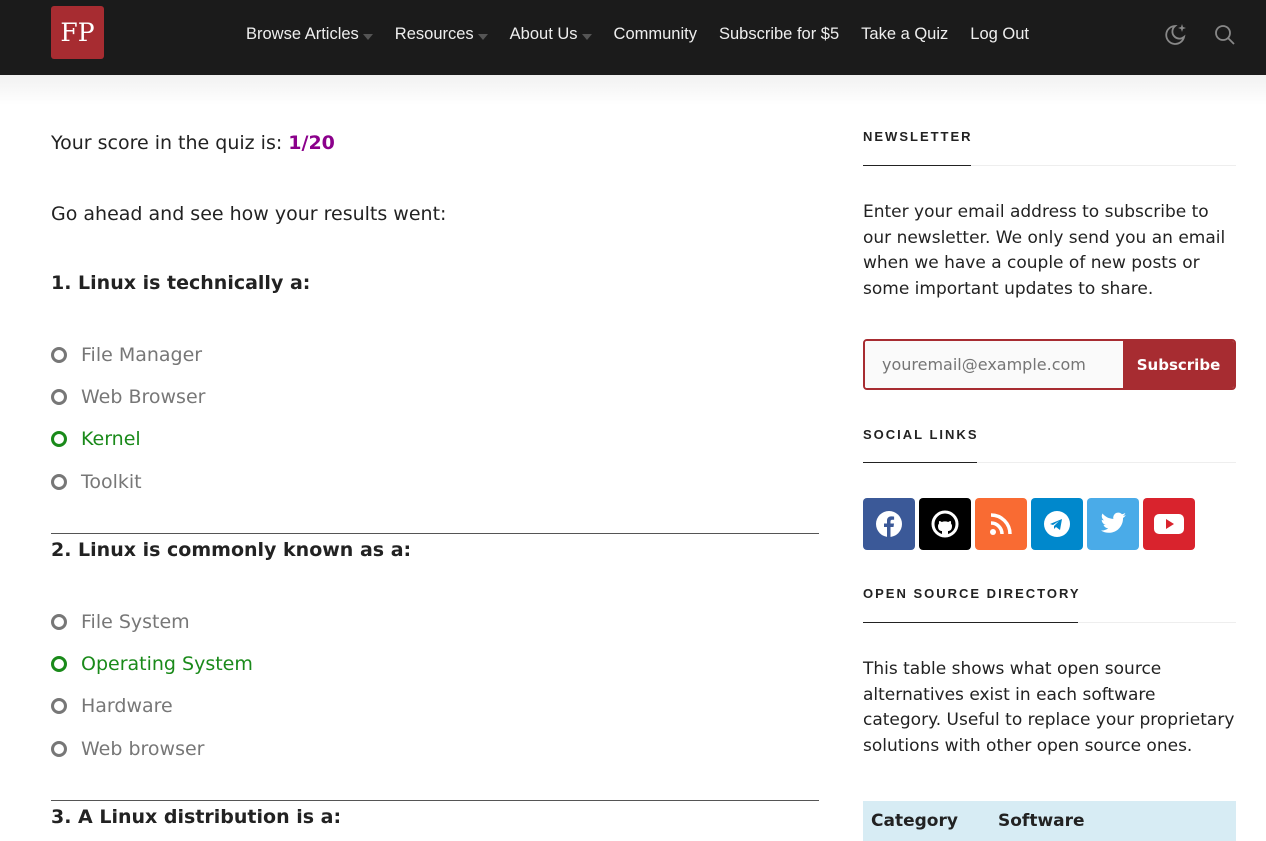 This screenshot has width=1266, height=841. I want to click on telegram-icon, so click(1057, 524).